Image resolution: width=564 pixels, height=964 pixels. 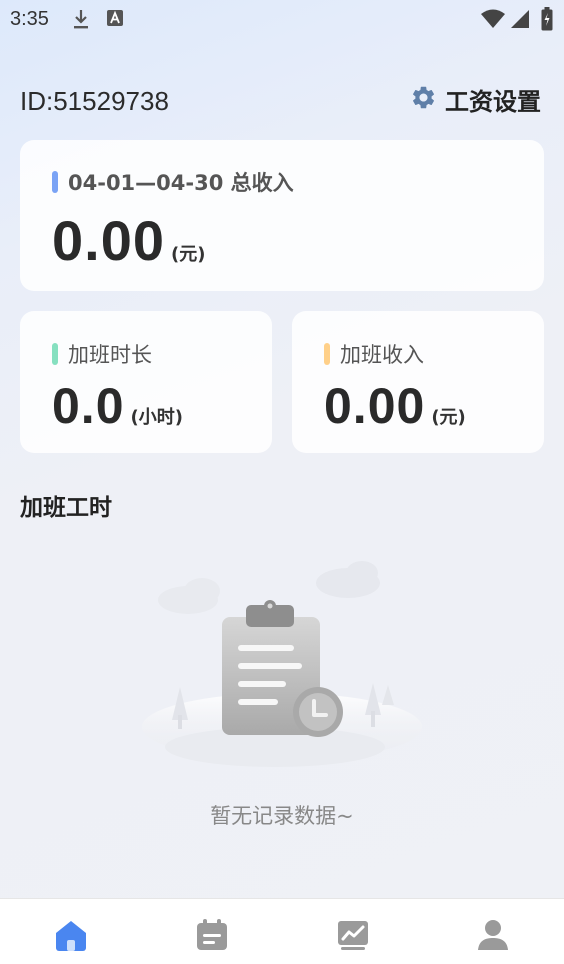 I want to click on wifi-icon, so click(x=493, y=21).